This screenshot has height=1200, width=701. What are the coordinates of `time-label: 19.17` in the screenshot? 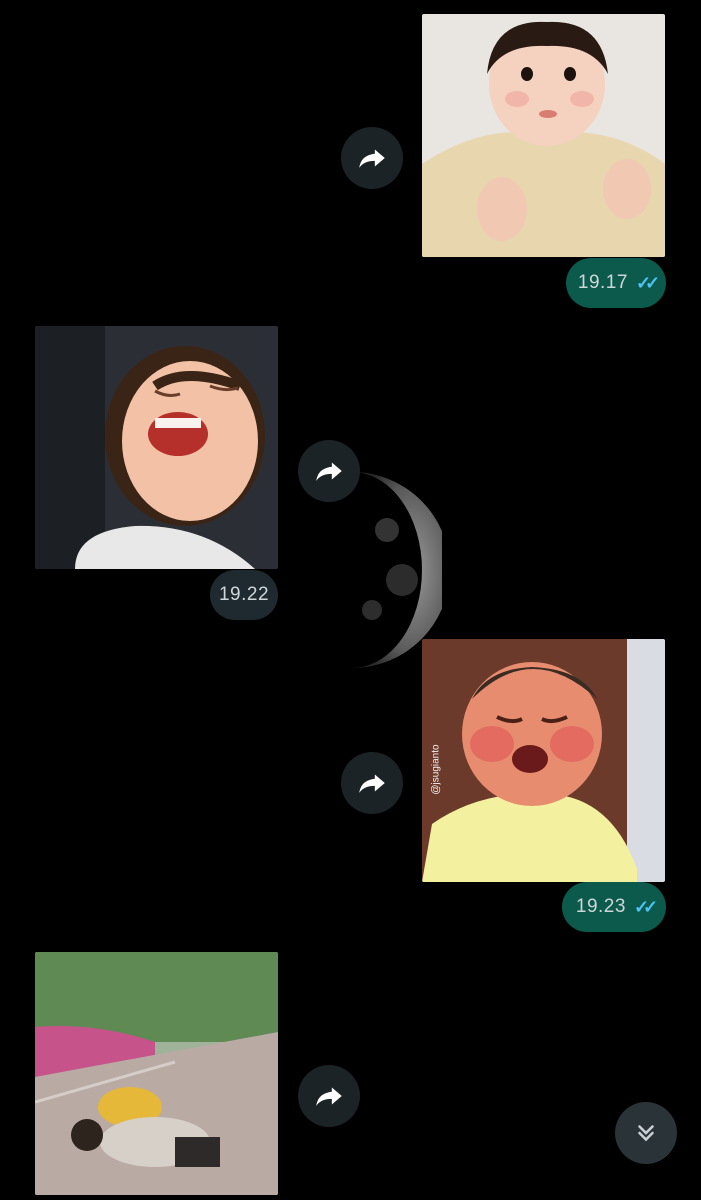 It's located at (602, 282).